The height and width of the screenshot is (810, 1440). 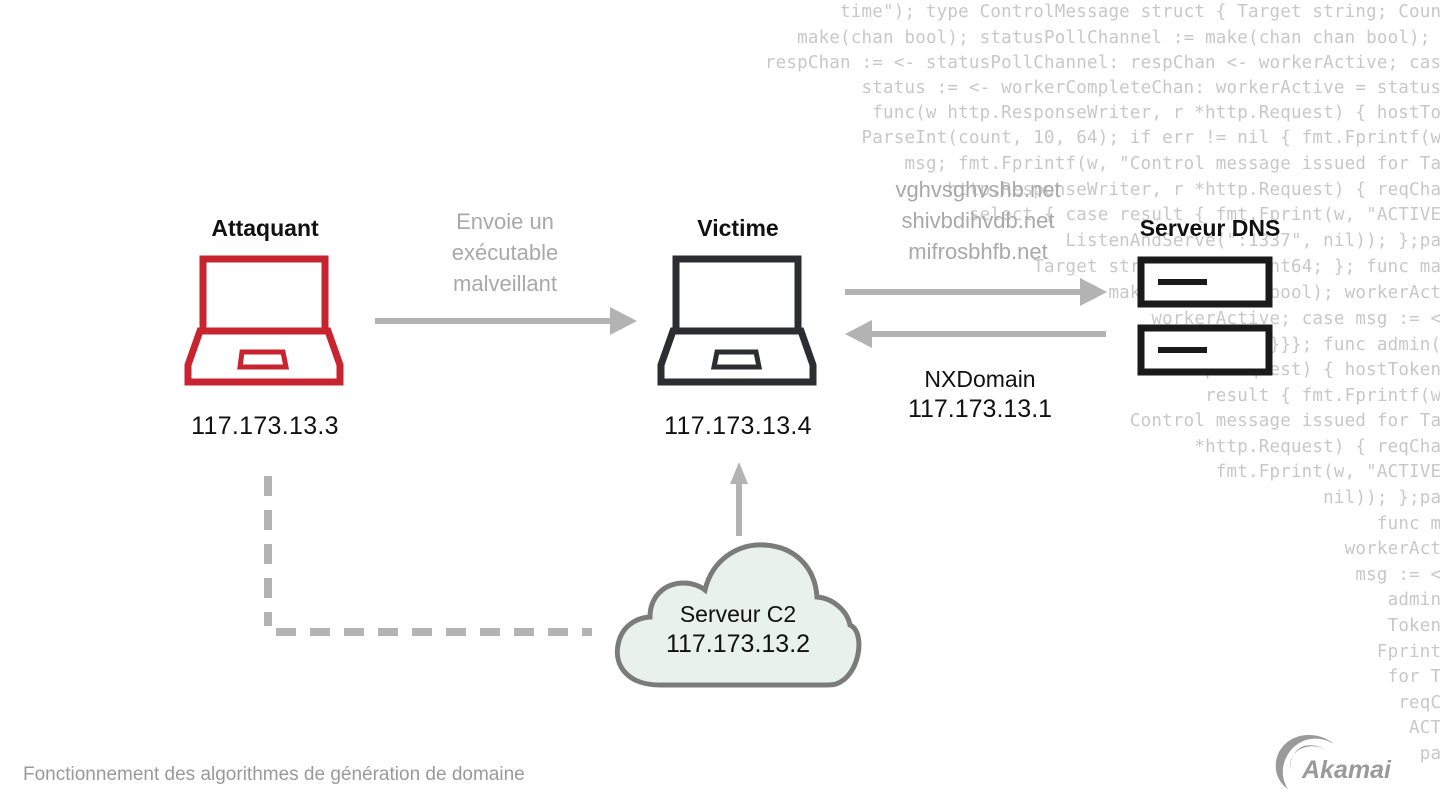 What do you see at coordinates (1346, 770) in the screenshot?
I see `akamai-logo-text: Akamai` at bounding box center [1346, 770].